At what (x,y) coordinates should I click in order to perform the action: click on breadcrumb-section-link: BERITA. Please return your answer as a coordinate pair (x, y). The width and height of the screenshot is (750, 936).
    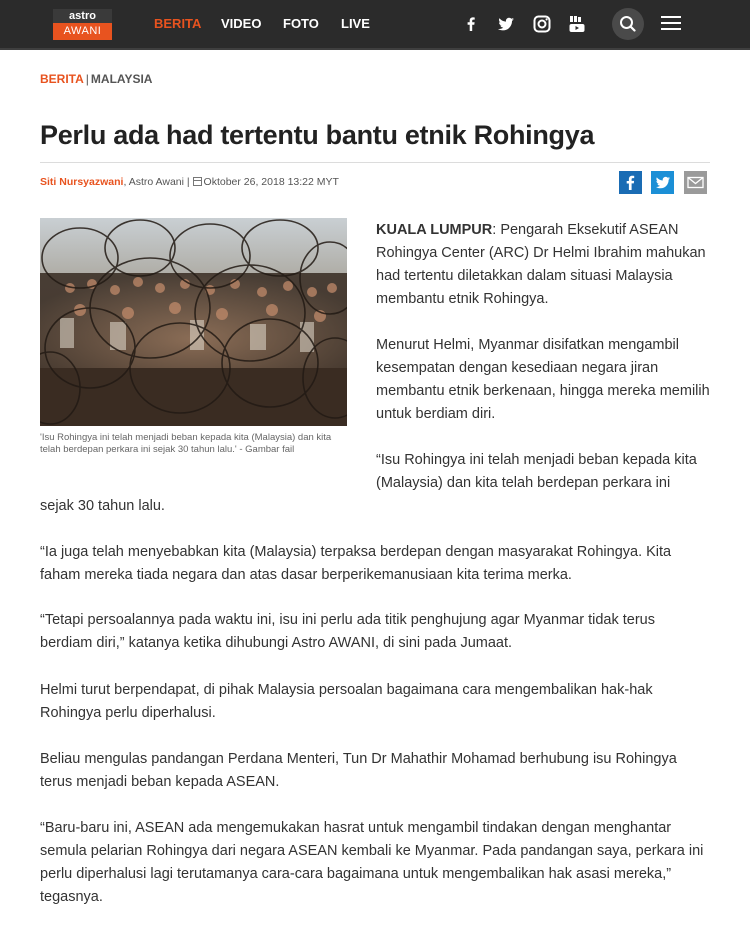
    Looking at the image, I should click on (62, 79).